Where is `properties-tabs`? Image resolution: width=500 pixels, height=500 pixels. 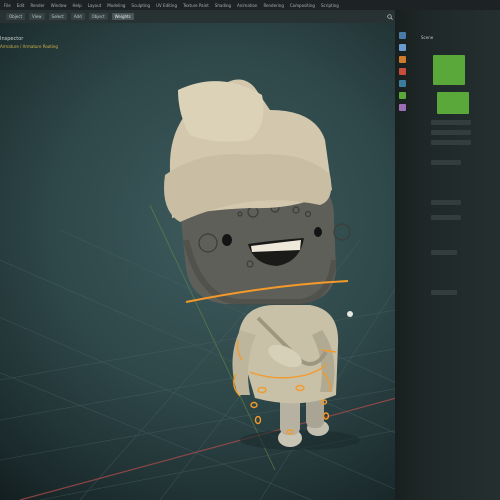
properties-tabs is located at coordinates (408, 71).